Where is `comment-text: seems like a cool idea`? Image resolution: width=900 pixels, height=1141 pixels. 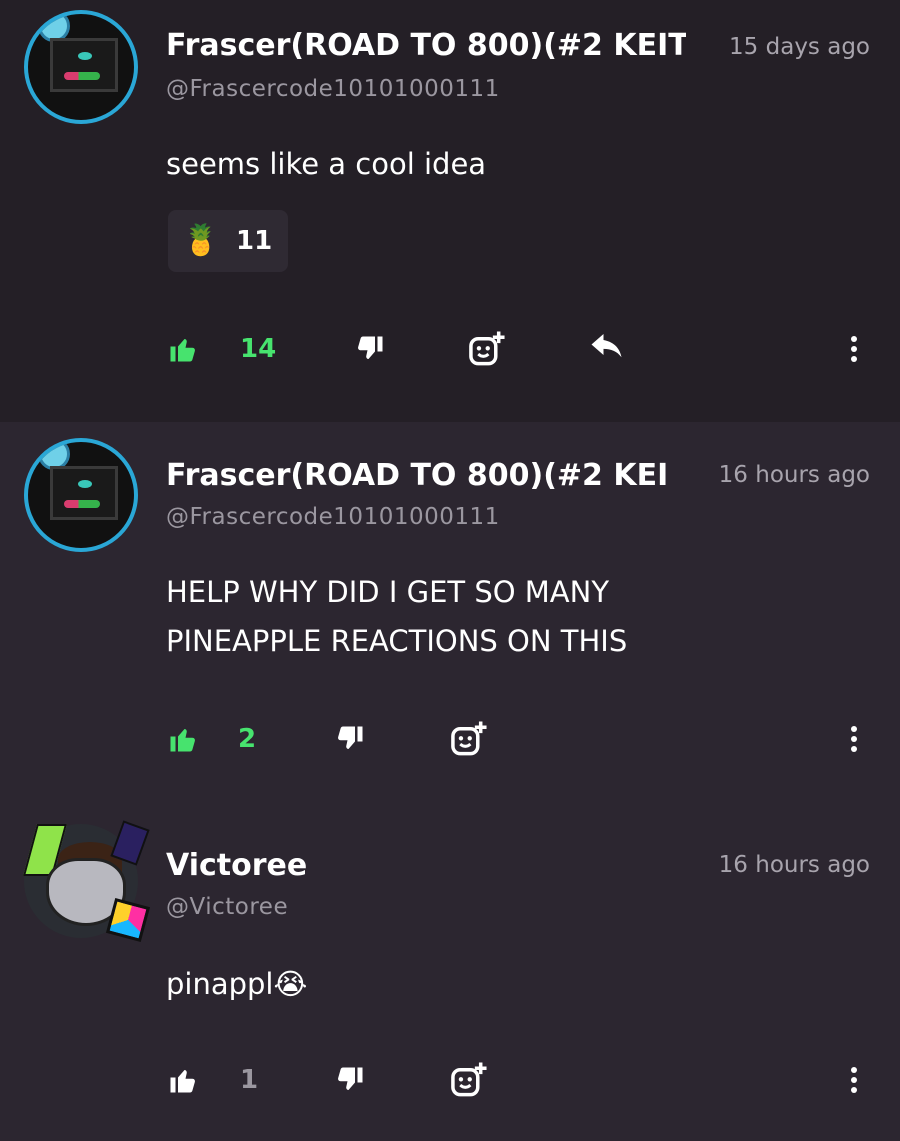 comment-text: seems like a cool idea is located at coordinates (326, 164).